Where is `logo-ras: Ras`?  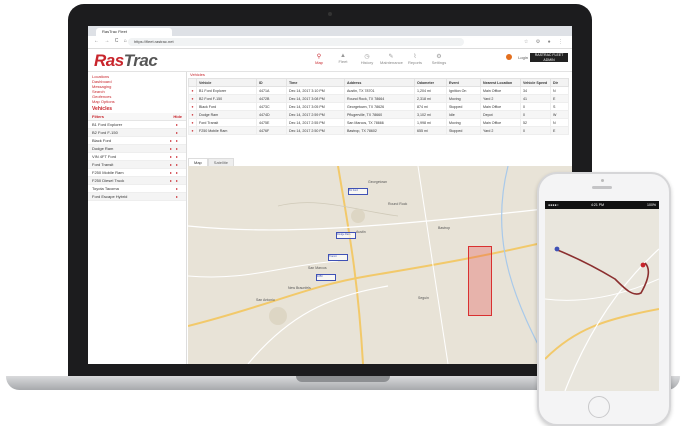
logo-ras: Ras is located at coordinates (109, 60).